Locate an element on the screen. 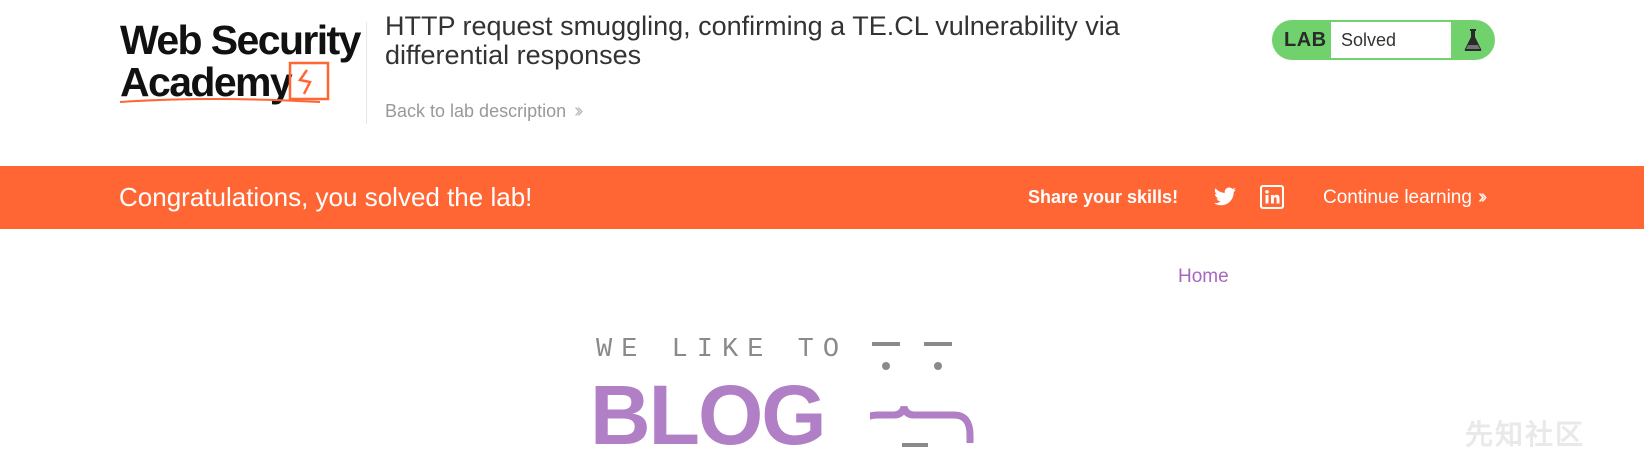  back-link-label: Back to lab description is located at coordinates (476, 111).